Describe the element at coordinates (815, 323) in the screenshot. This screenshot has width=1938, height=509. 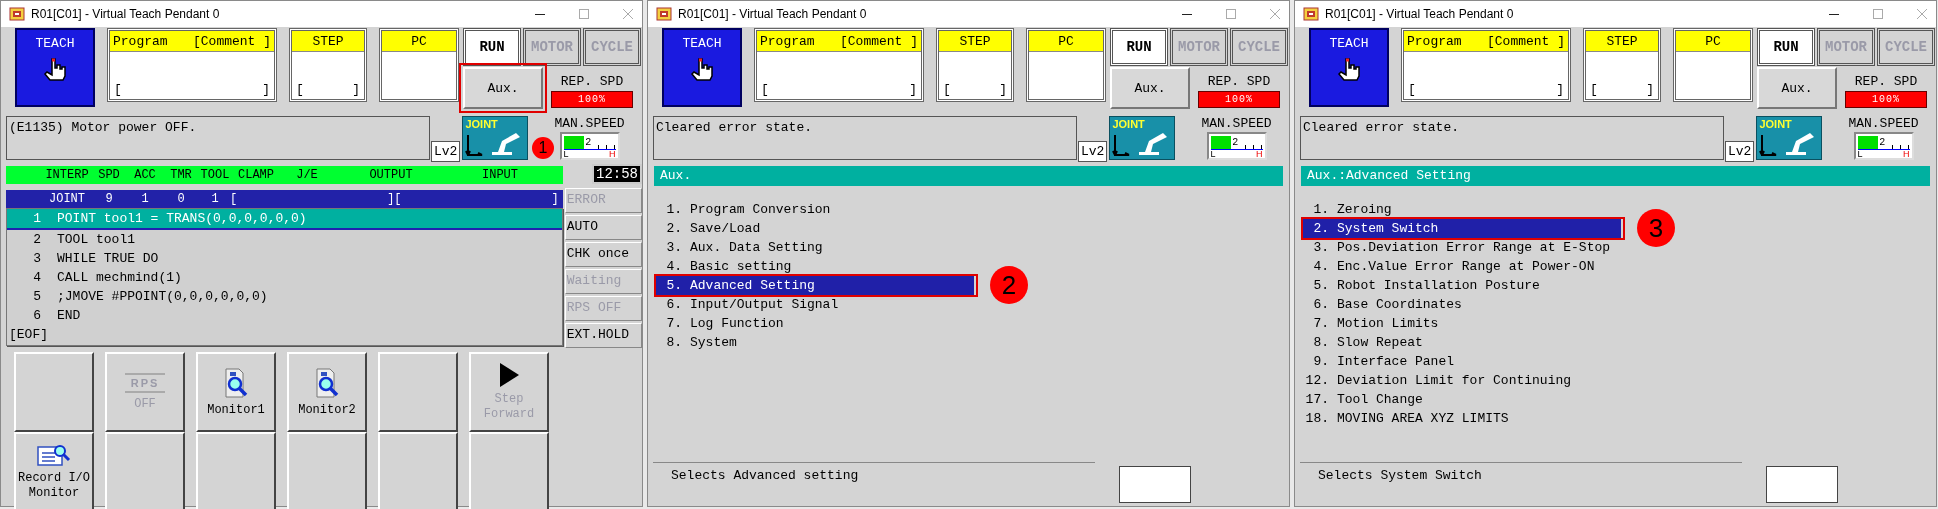
I see `menu-item: 7. Log Function` at that location.